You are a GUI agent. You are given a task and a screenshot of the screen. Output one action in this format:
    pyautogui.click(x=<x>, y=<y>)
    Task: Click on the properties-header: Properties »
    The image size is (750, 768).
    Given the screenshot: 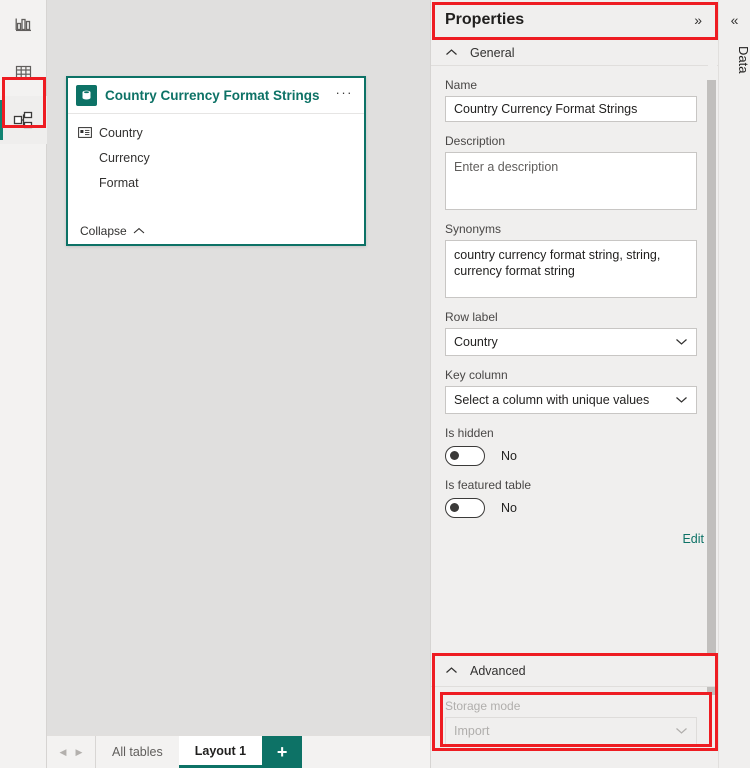 What is the action you would take?
    pyautogui.click(x=574, y=20)
    